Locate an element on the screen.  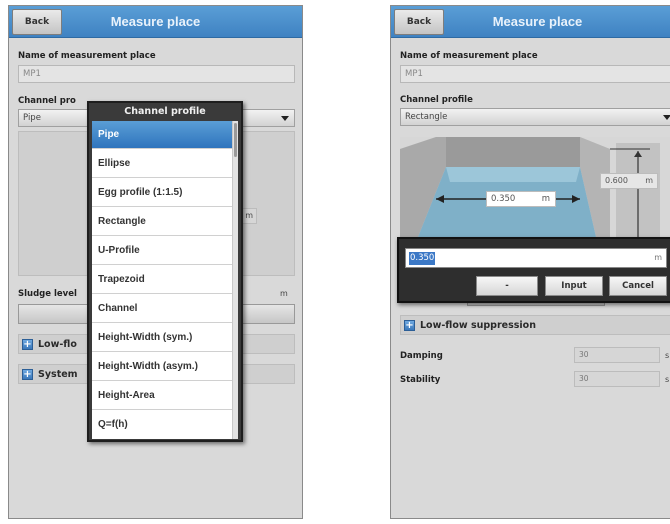
sludge-unit: m is located at coordinates (284, 293).